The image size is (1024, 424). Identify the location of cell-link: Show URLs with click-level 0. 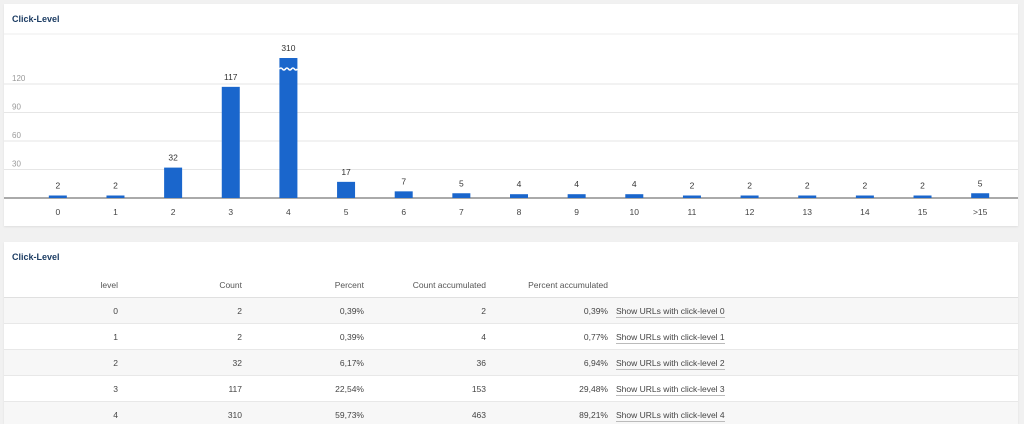
(813, 310).